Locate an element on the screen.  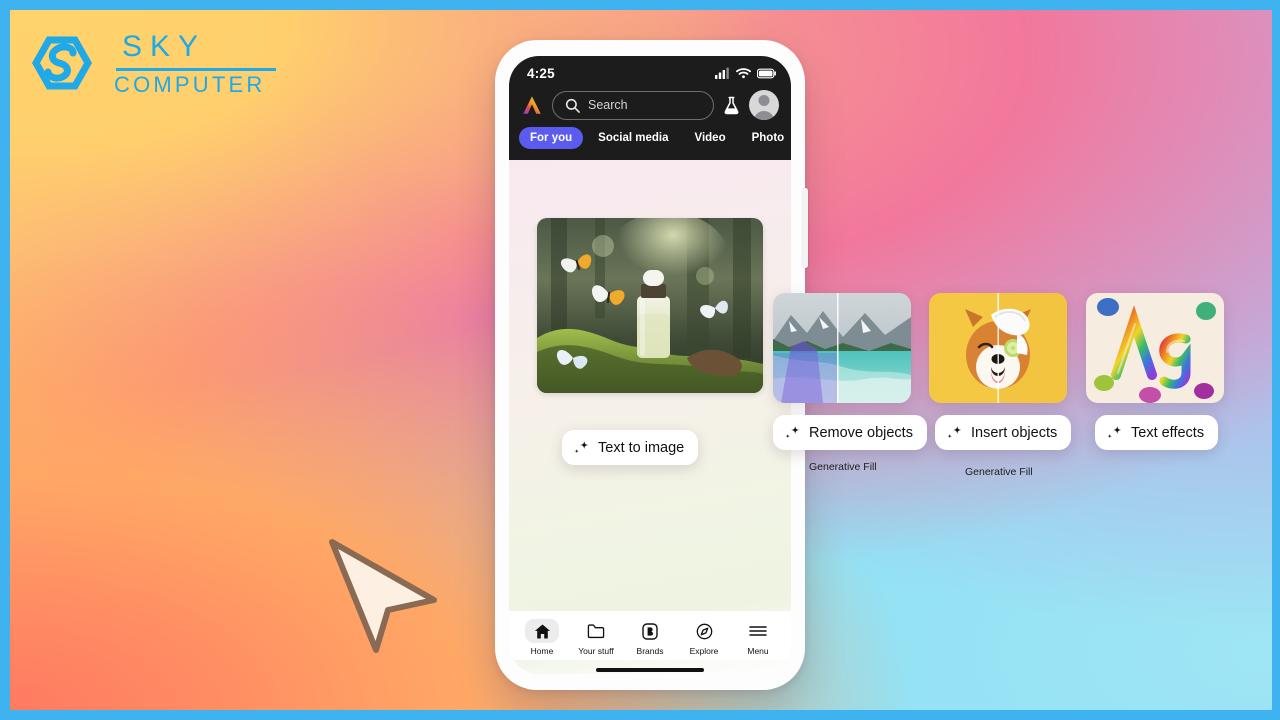
hero-artwork is located at coordinates (650, 305).